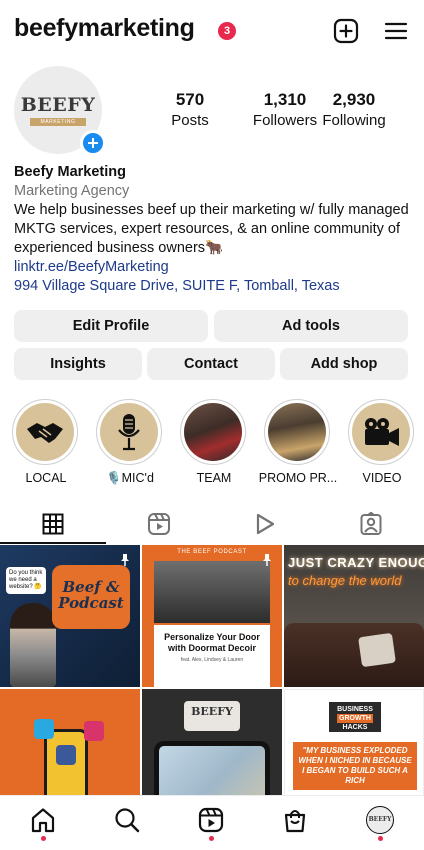  I want to click on stat-posts: 570 Posts, so click(190, 109).